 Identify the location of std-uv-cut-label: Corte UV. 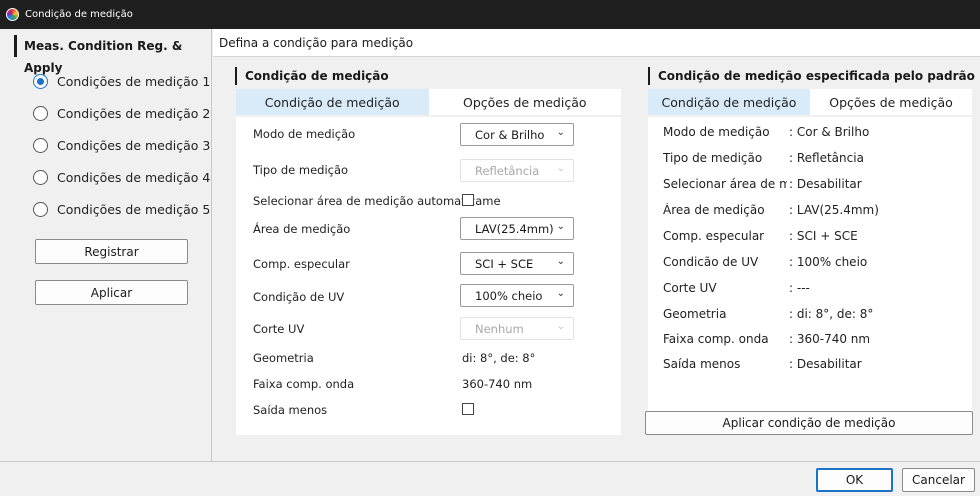
(690, 288).